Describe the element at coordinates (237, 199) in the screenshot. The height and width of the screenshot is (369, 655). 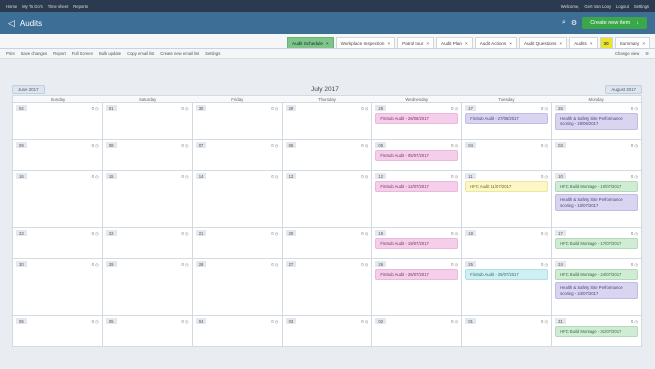
I see `calendar-day: 14 0 ◷` at that location.